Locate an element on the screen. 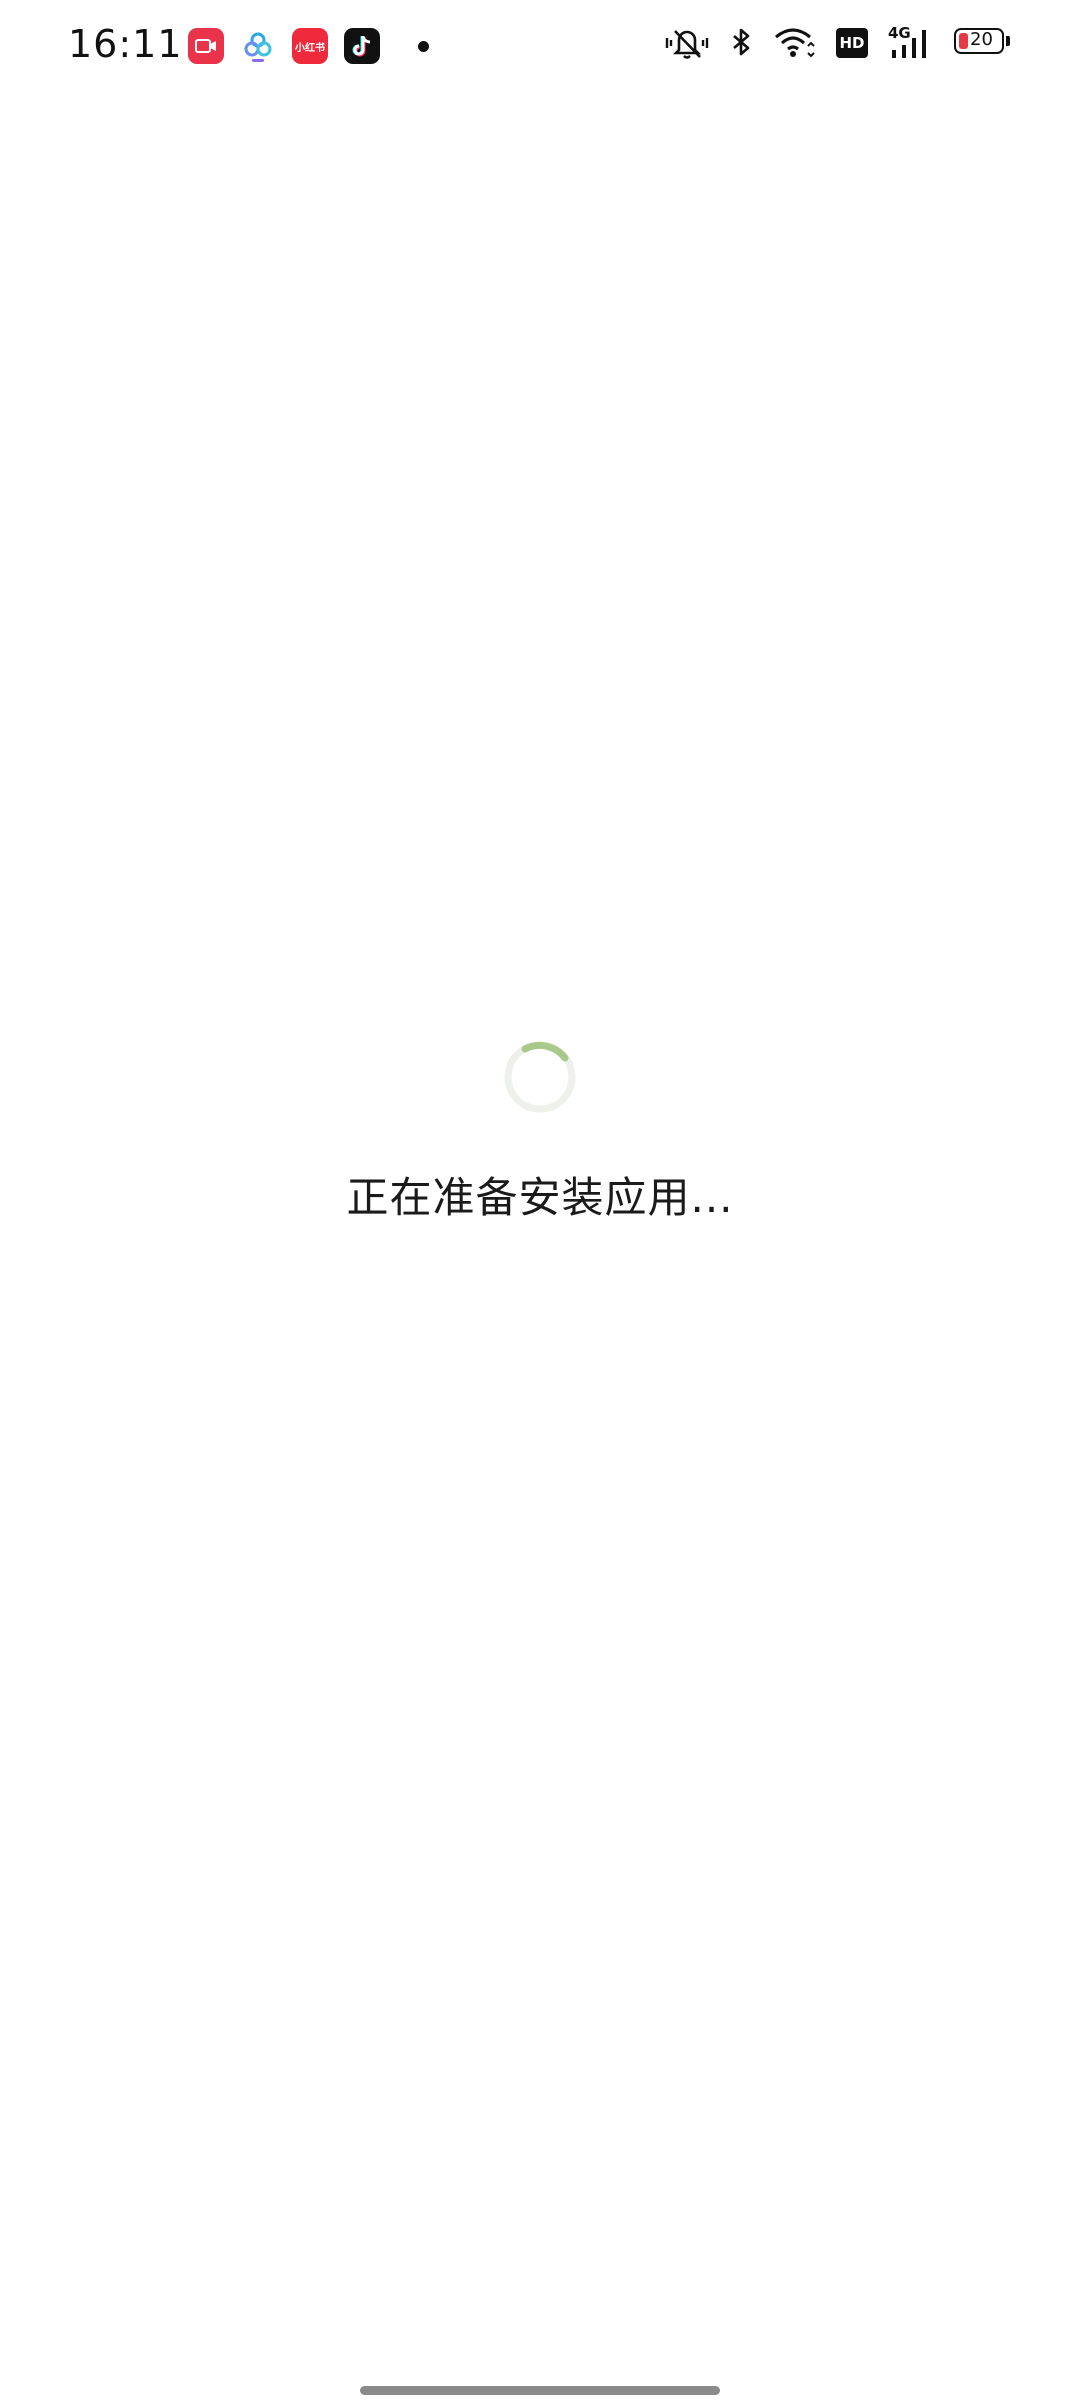 This screenshot has width=1080, height=2400. hd-label: HD is located at coordinates (852, 43).